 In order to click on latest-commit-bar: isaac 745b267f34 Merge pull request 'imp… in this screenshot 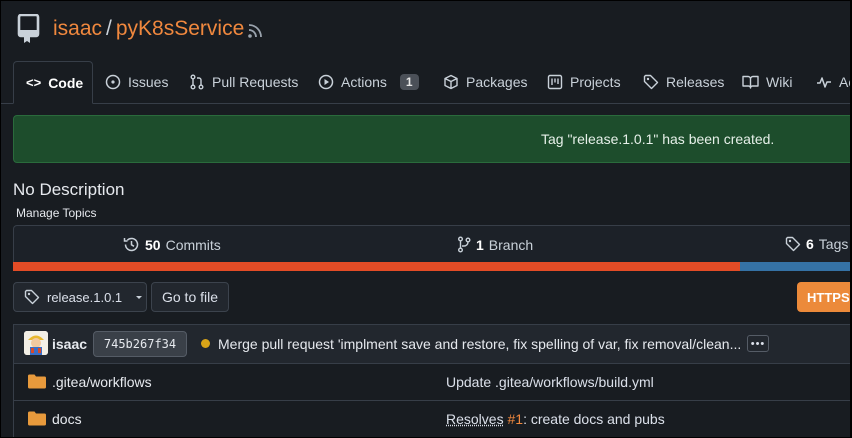, I will do `click(431, 344)`.